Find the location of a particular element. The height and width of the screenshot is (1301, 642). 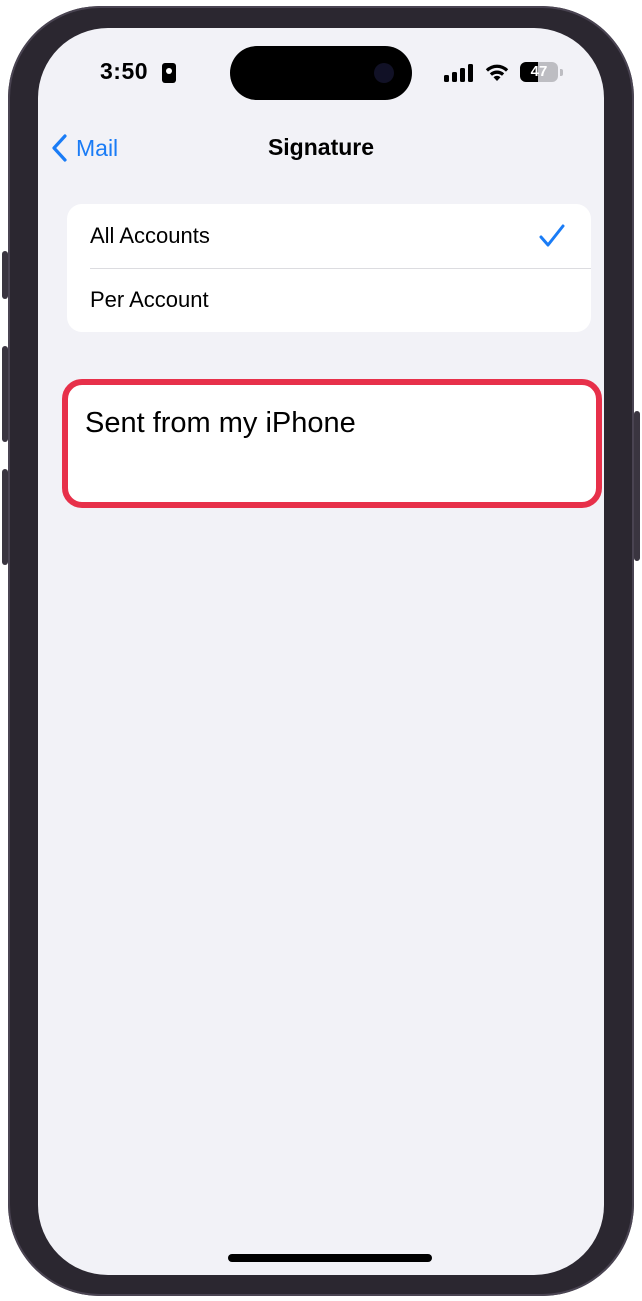

checkmark-icon is located at coordinates (552, 235).